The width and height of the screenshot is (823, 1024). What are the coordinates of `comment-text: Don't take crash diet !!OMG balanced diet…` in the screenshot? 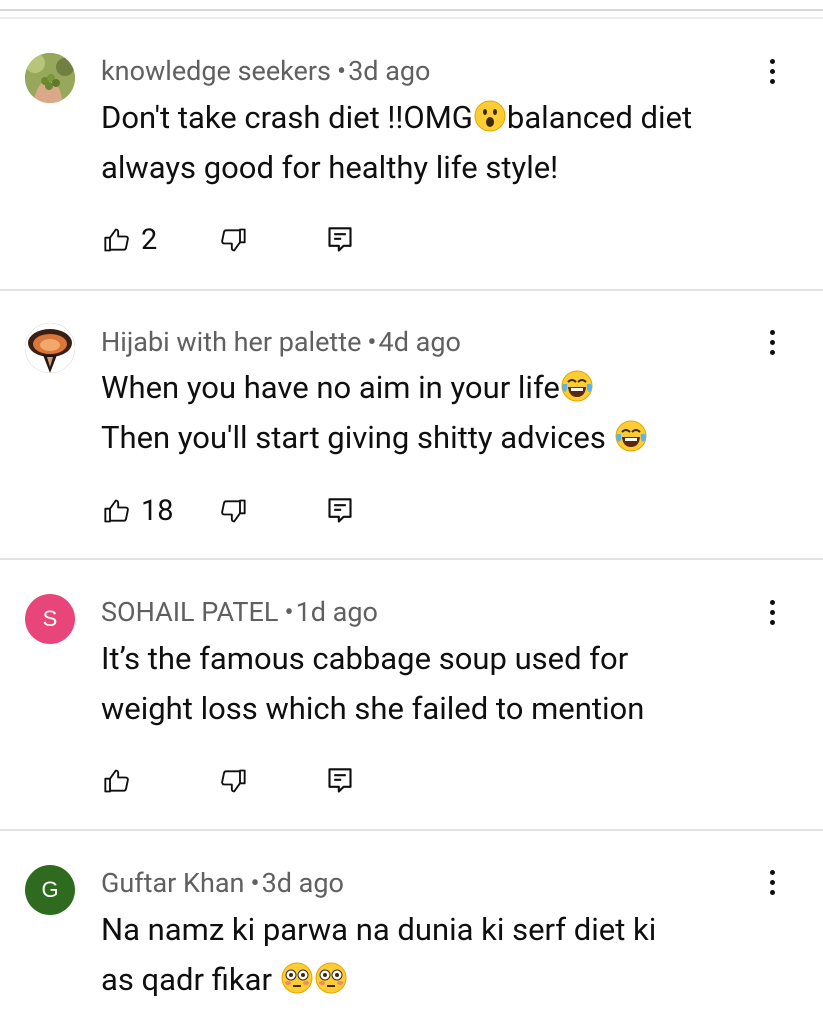 It's located at (397, 142).